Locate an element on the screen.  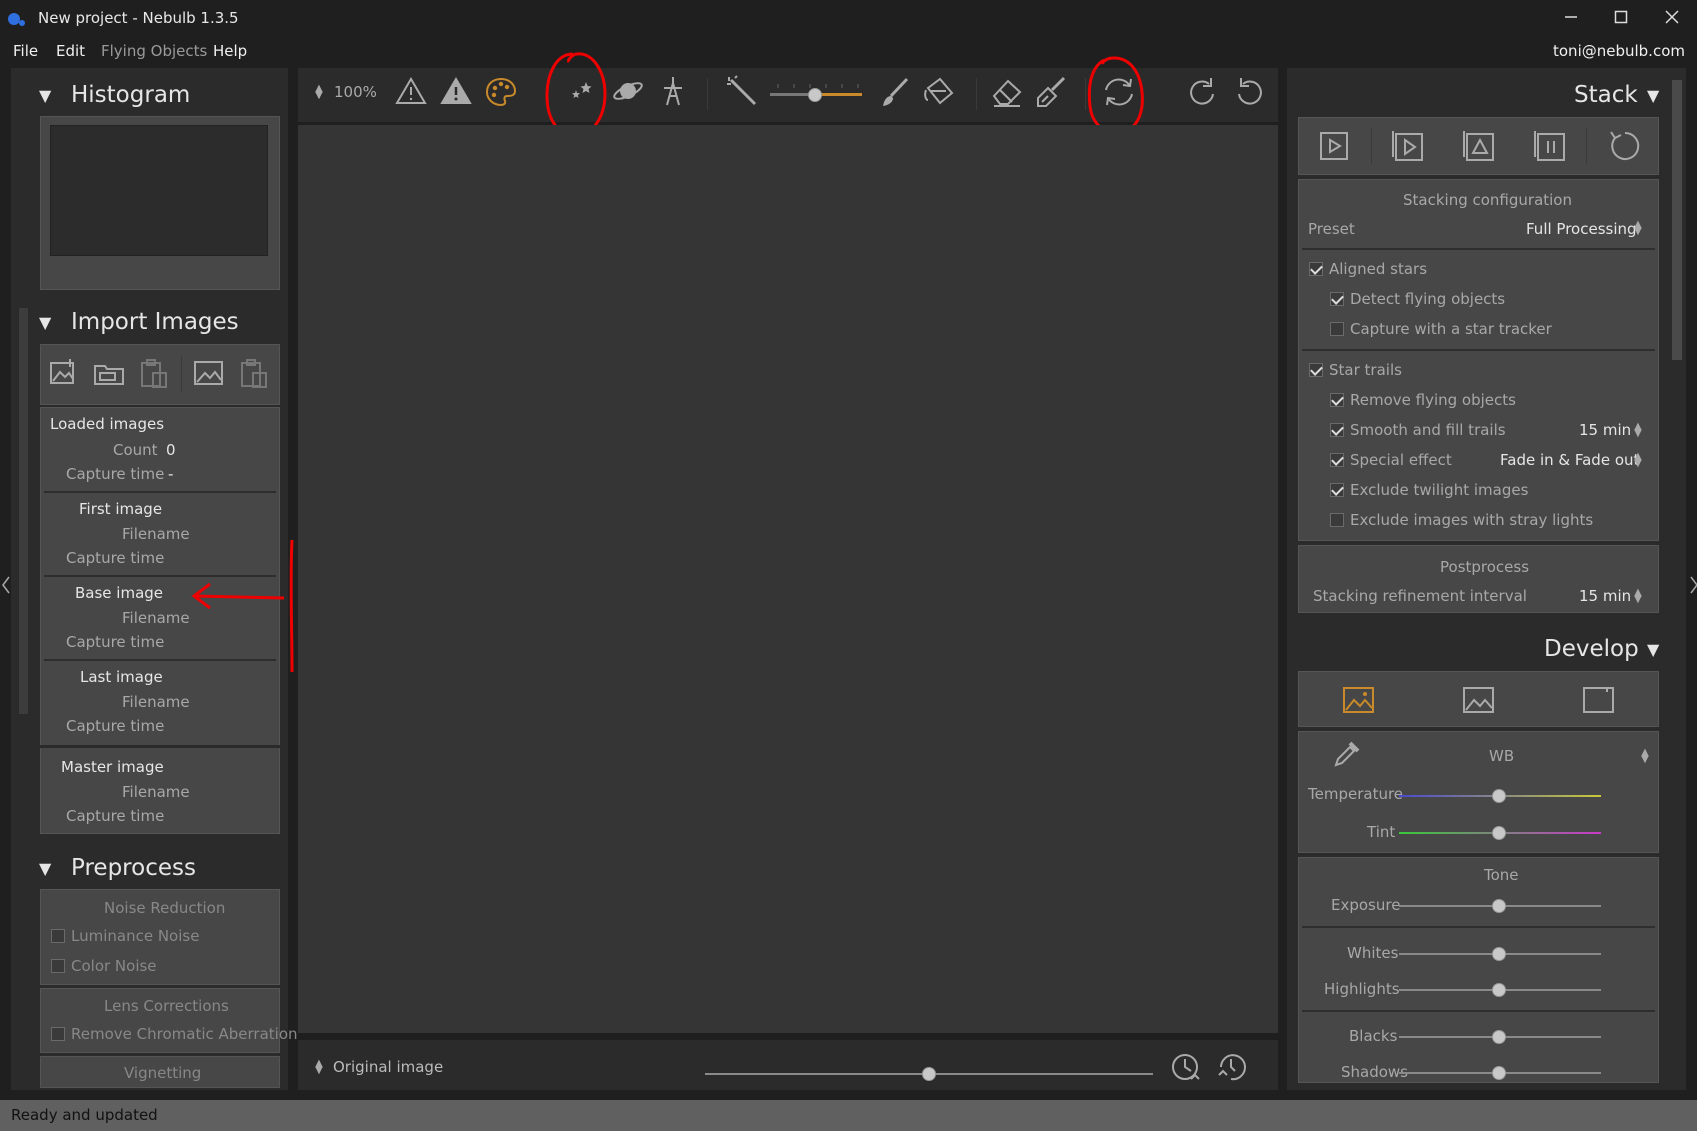
star-tracker-label: Capture with a star tracker is located at coordinates (1451, 329).